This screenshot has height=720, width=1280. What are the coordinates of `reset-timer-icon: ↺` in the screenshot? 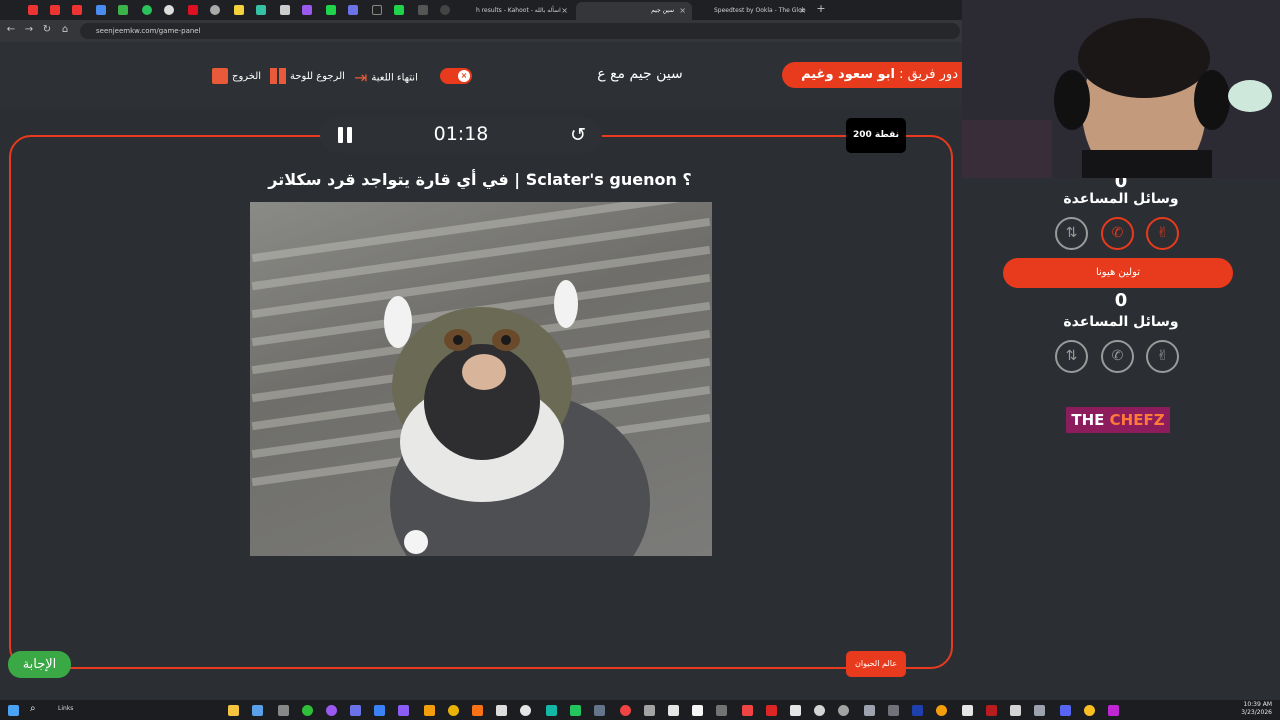 It's located at (578, 135).